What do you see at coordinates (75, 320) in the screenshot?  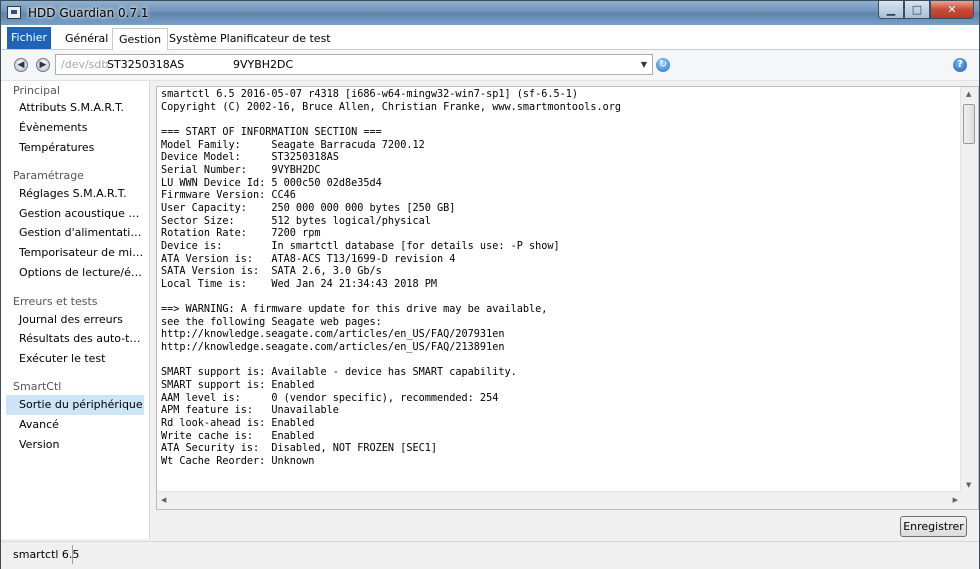 I see `sidebar-item-error-log: Journal des erreurs` at bounding box center [75, 320].